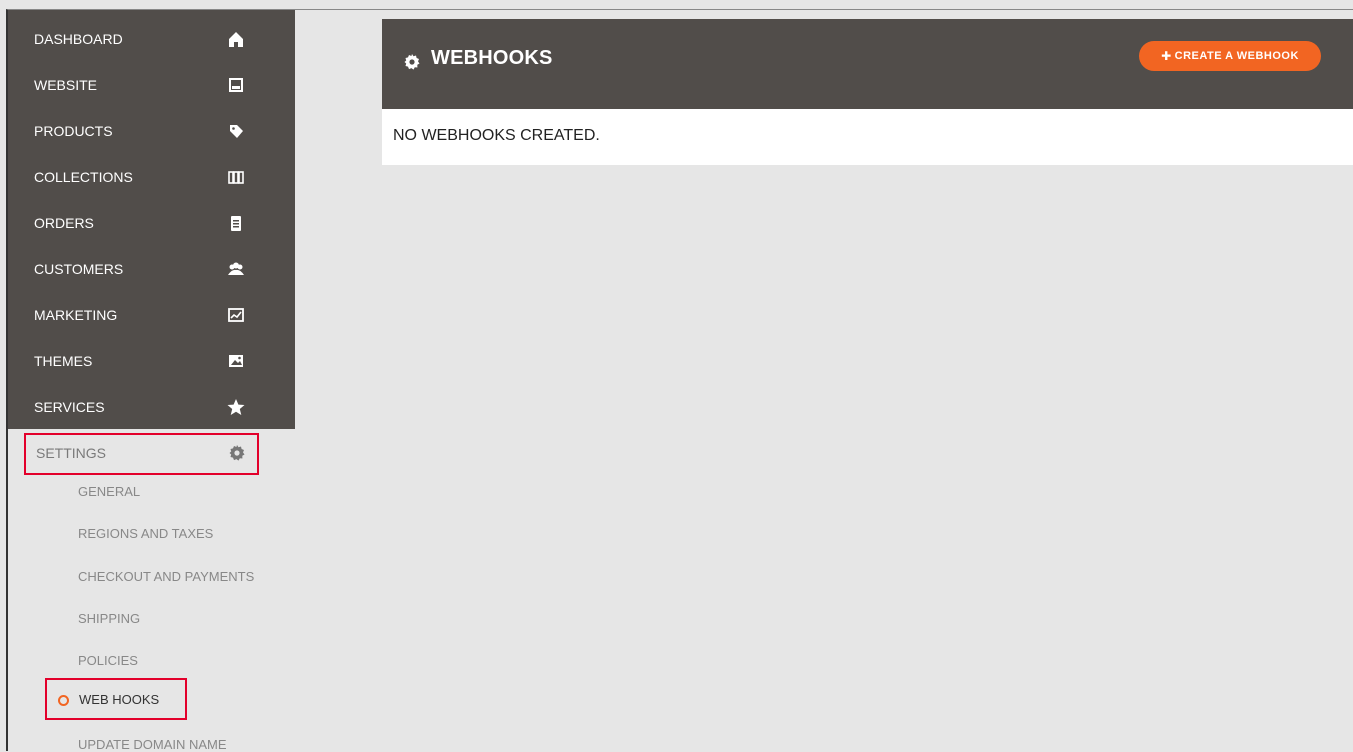 The image size is (1353, 752). What do you see at coordinates (63, 700) in the screenshot?
I see `active-indicator-icon` at bounding box center [63, 700].